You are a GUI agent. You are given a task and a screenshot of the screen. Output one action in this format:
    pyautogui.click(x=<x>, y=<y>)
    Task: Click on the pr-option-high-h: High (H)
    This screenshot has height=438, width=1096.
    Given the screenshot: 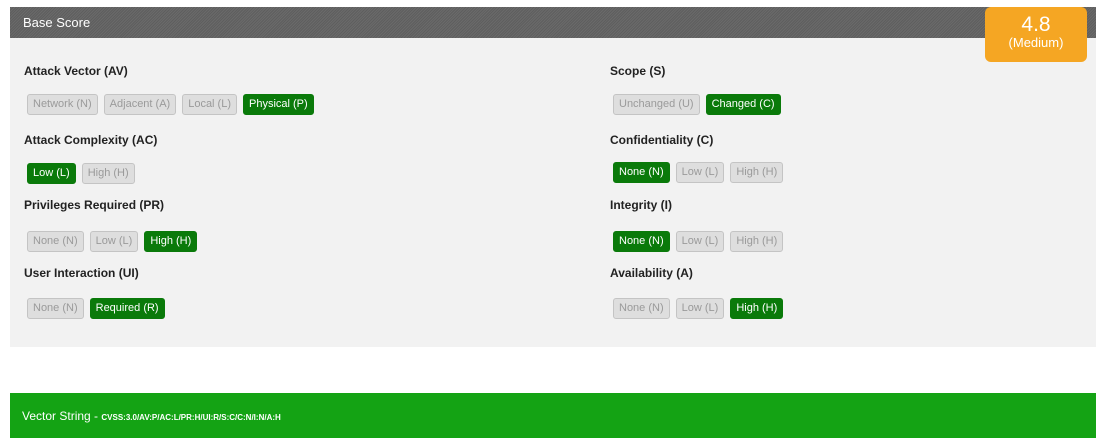 What is the action you would take?
    pyautogui.click(x=171, y=241)
    